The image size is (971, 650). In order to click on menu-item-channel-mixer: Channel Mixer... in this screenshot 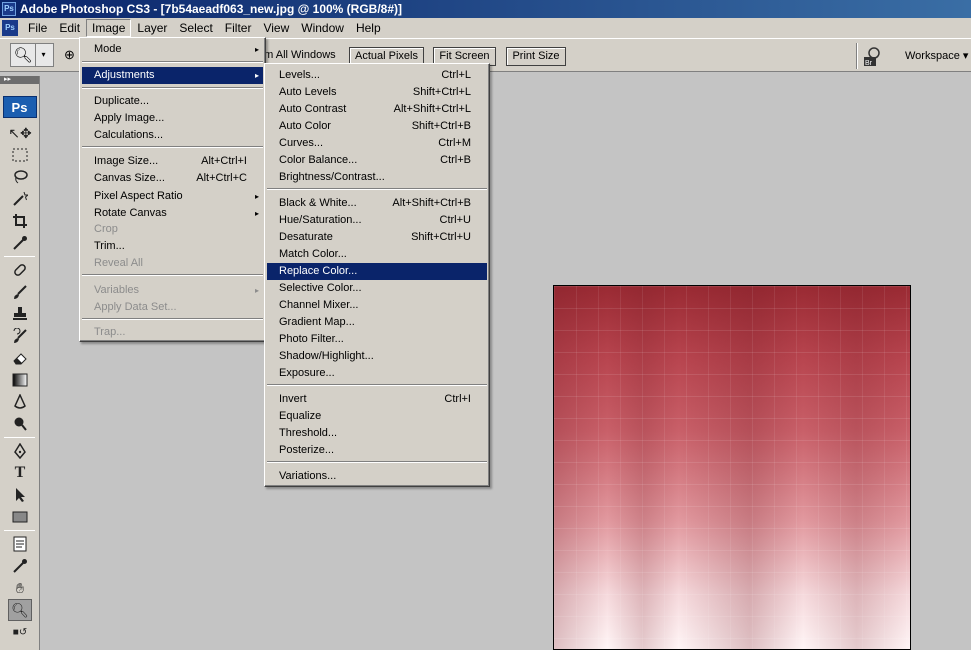, I will do `click(377, 305)`.